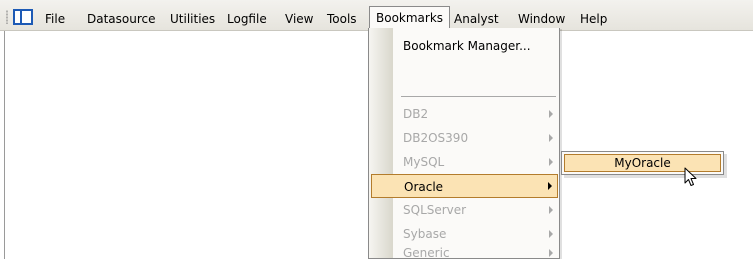 The width and height of the screenshot is (753, 259). What do you see at coordinates (424, 162) in the screenshot?
I see `bookmark-item-label: MySQL` at bounding box center [424, 162].